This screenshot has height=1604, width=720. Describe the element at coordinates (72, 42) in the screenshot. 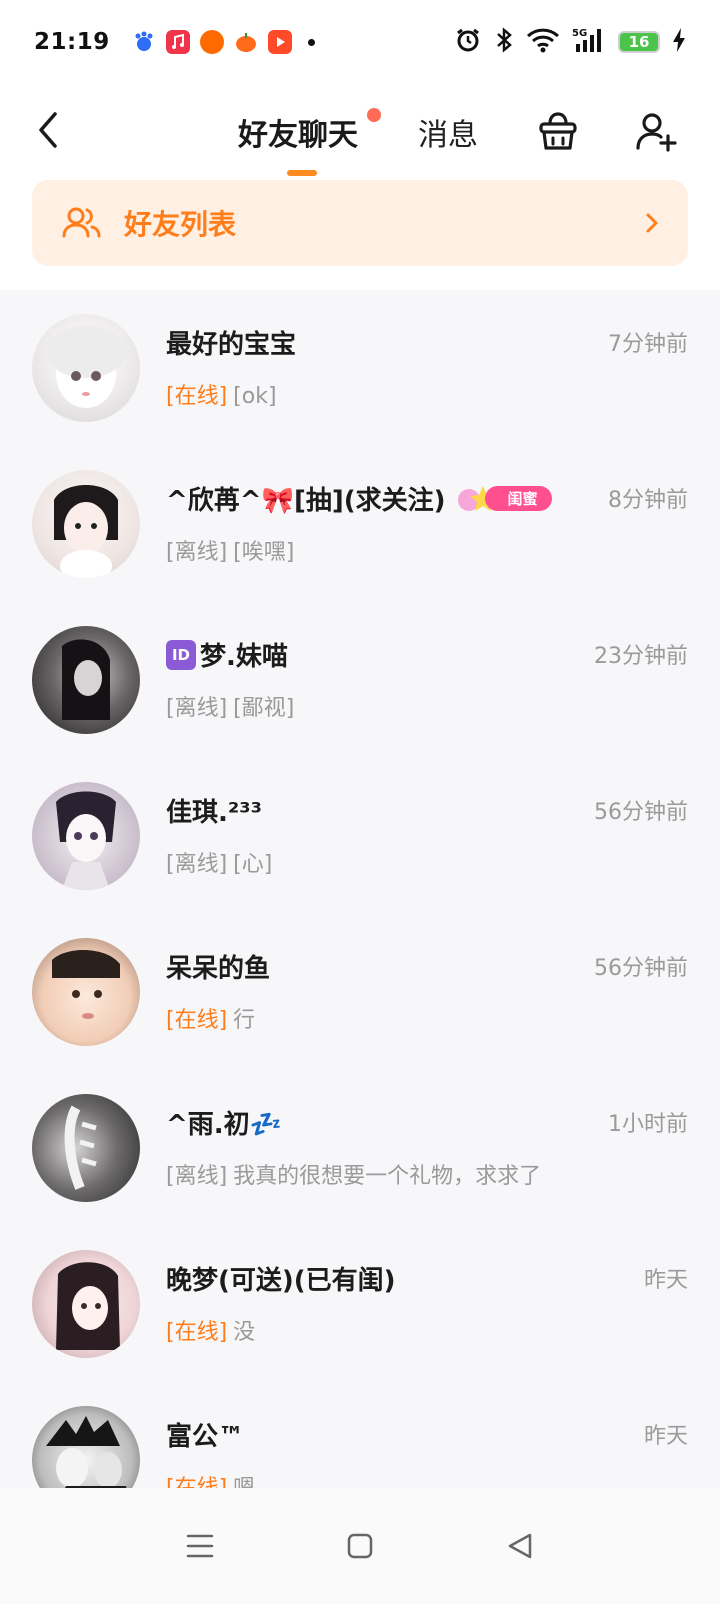

I see `status-time: 21:19` at that location.